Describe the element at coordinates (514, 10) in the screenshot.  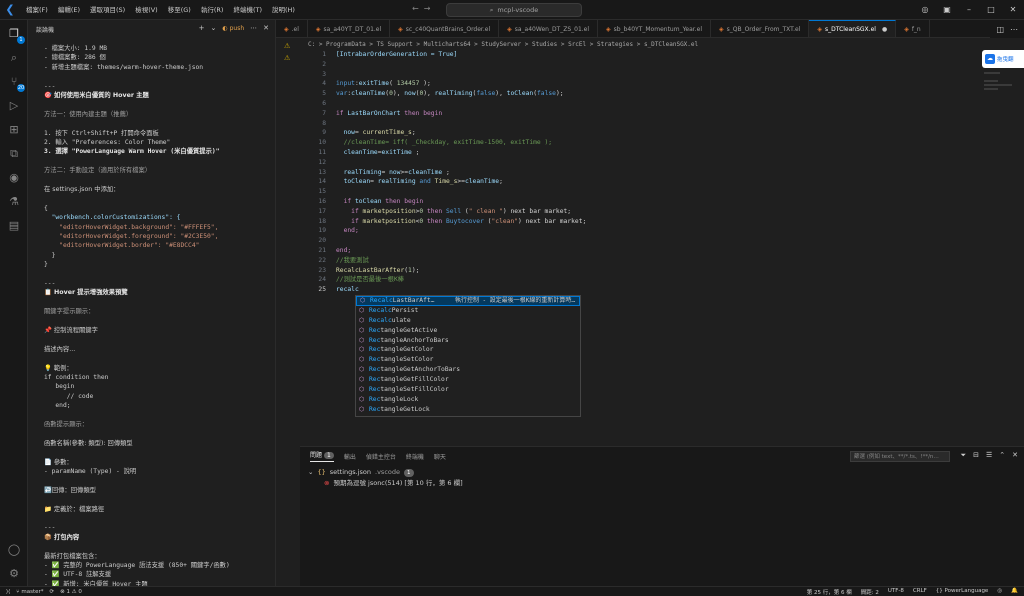
I see `command-center: ⌕ mcpl-vscode` at that location.